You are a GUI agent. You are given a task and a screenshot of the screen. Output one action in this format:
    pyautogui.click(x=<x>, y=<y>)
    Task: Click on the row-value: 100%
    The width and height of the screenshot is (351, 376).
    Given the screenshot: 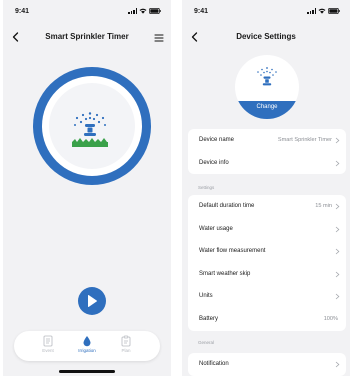 What is the action you would take?
    pyautogui.click(x=330, y=318)
    